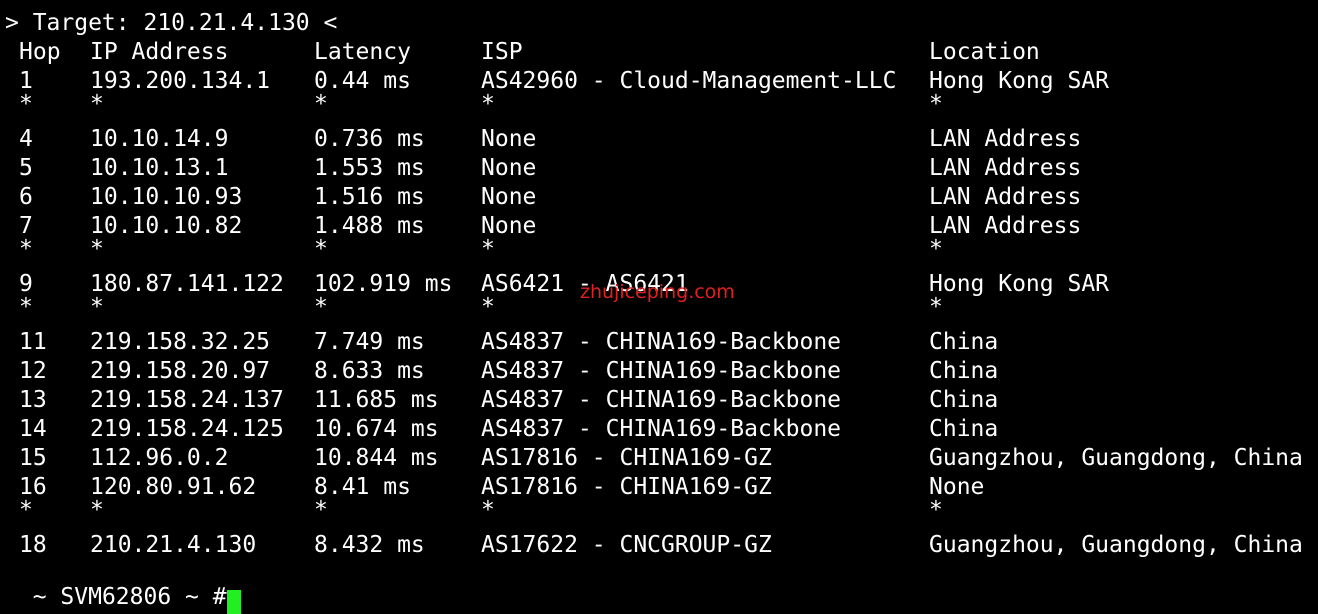 This screenshot has height=614, width=1318. What do you see at coordinates (661, 139) in the screenshot?
I see `table-row: 4 10.10.14.9 0.736 ms None LAN Address` at bounding box center [661, 139].